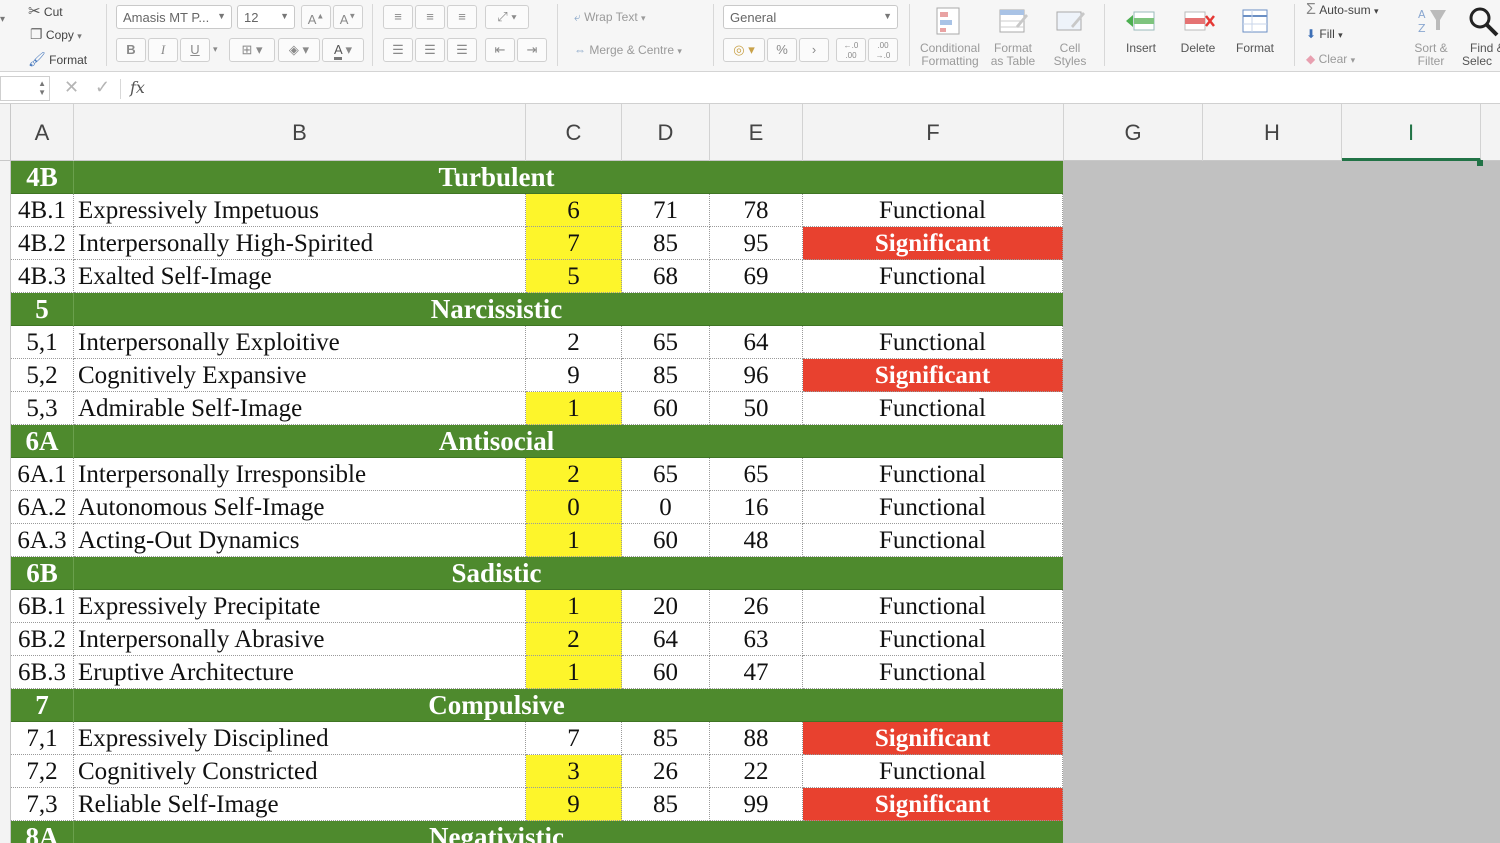 The width and height of the screenshot is (1500, 843). What do you see at coordinates (300, 243) in the screenshot?
I see `item-name-cell: Interpersonally High-Spirited` at bounding box center [300, 243].